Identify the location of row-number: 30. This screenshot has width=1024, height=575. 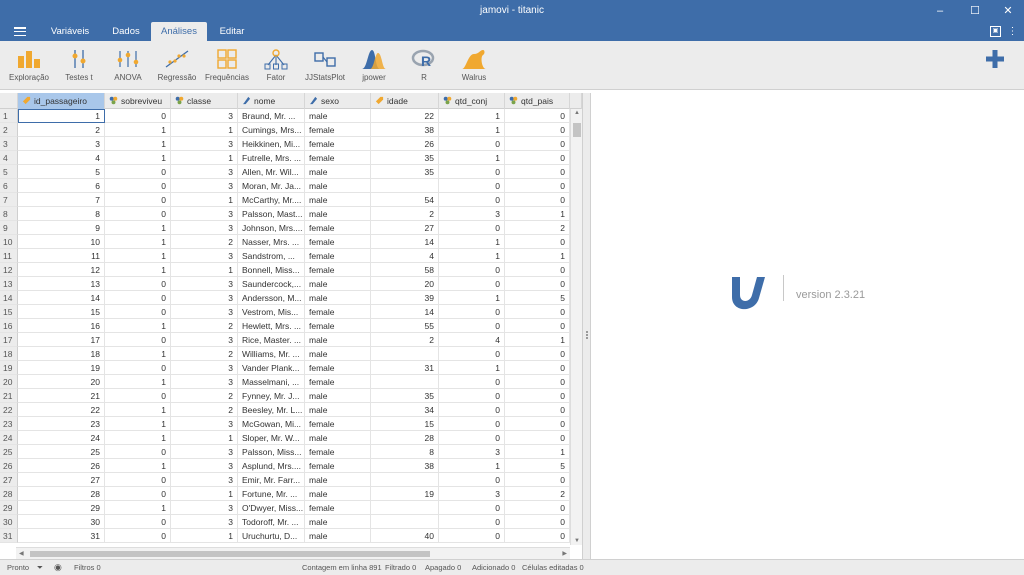
(9, 522).